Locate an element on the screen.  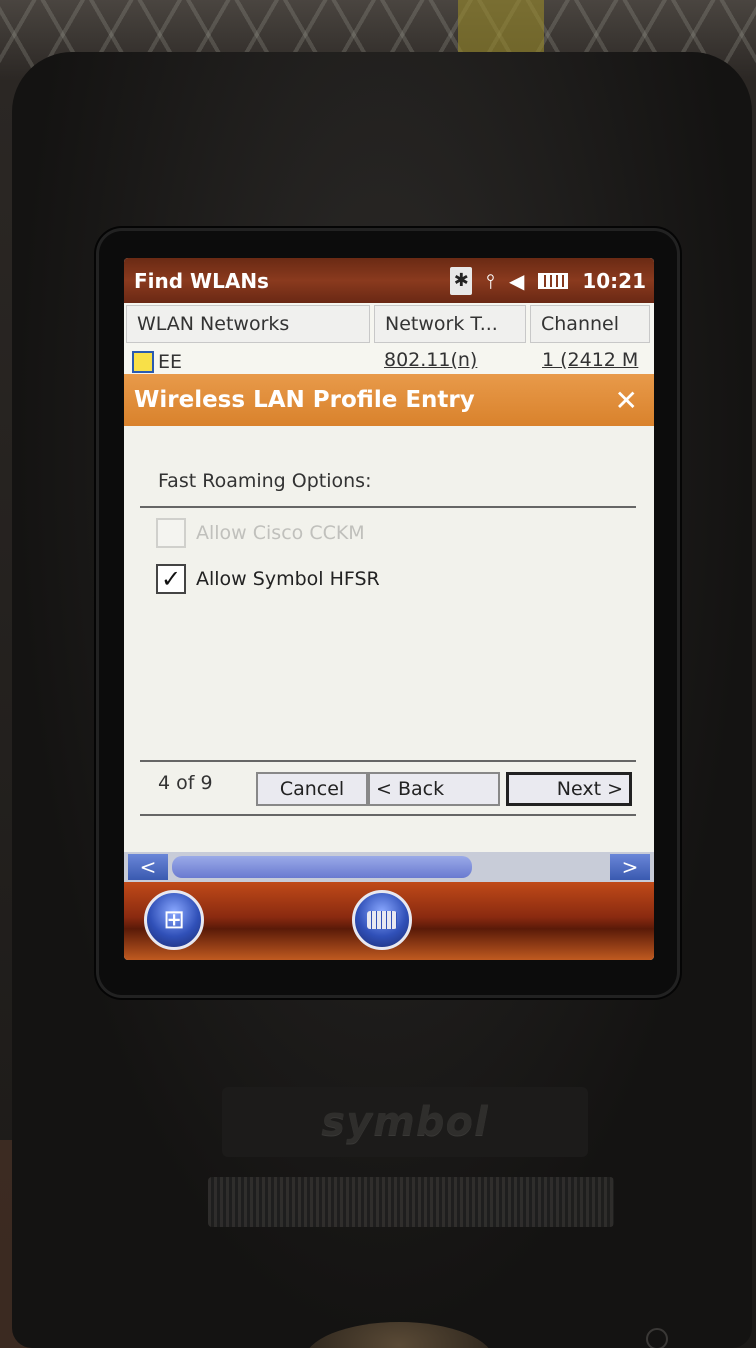
speaker-grille is located at coordinates (411, 1202).